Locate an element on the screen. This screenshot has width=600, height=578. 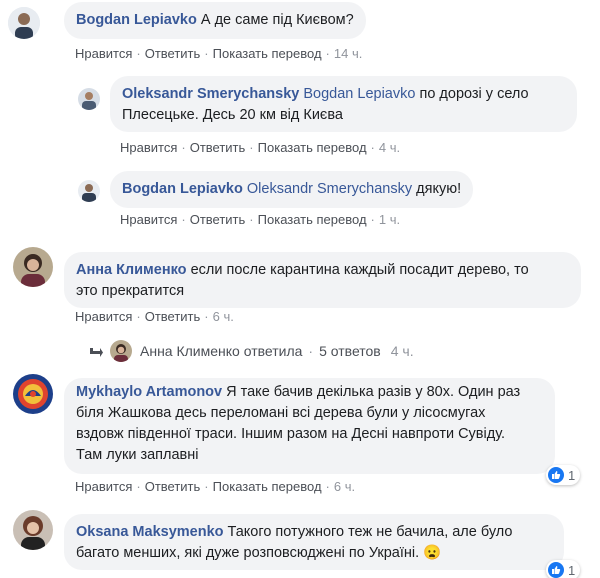
comment-text: А де саме під Києвом? is located at coordinates (277, 20).